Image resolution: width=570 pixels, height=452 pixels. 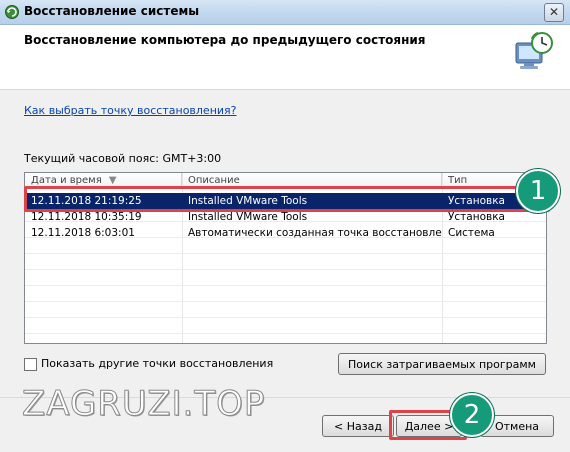 What do you see at coordinates (287, 199) in the screenshot?
I see `selected-row-highlight` at bounding box center [287, 199].